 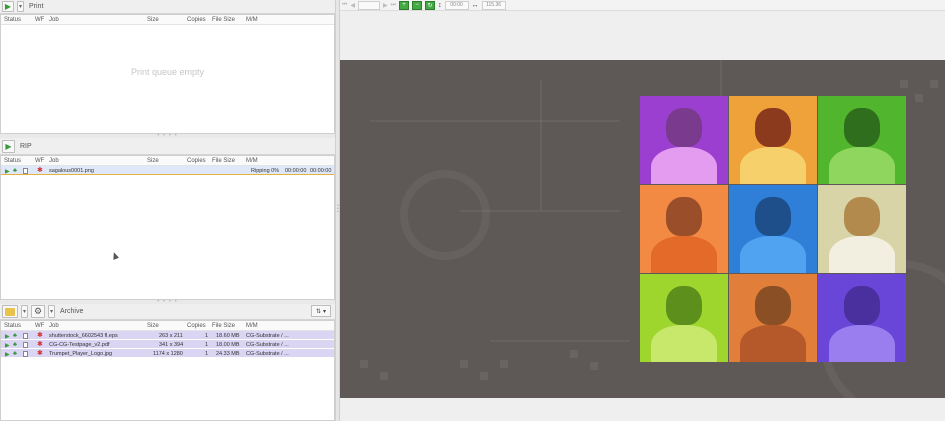 I want to click on print-start-button: ▶, so click(x=8, y=6).